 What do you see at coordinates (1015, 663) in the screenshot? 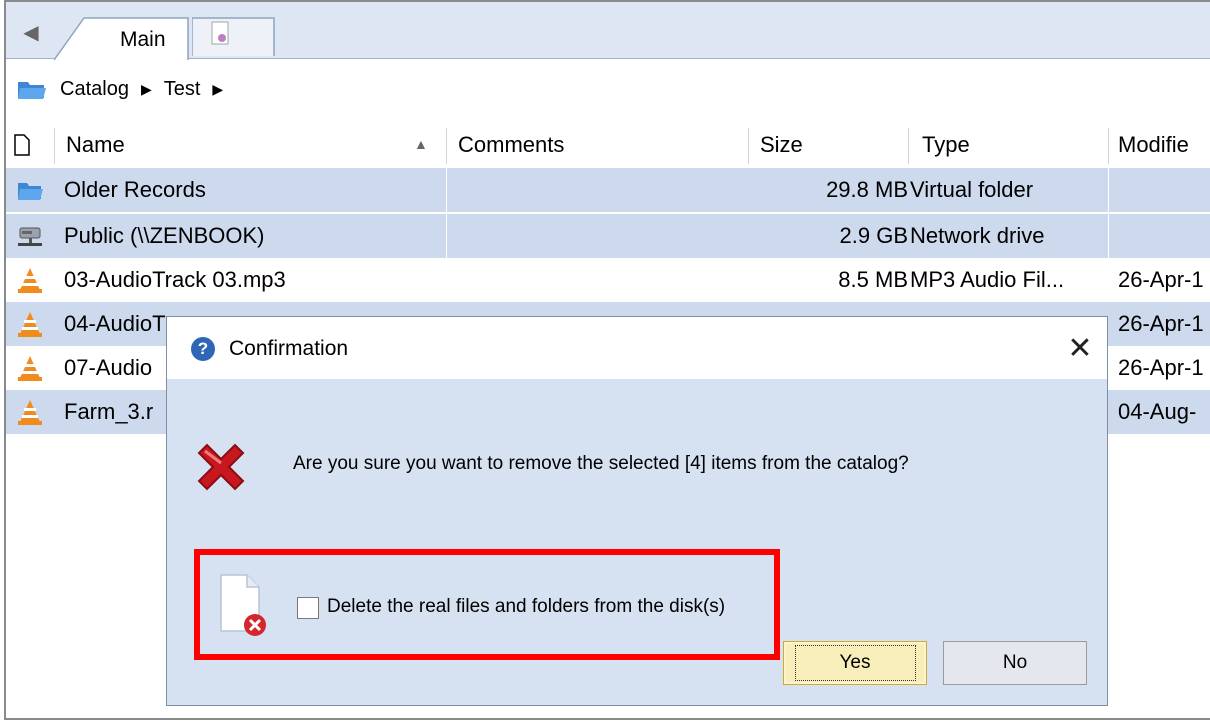
I see `no-button: No` at bounding box center [1015, 663].